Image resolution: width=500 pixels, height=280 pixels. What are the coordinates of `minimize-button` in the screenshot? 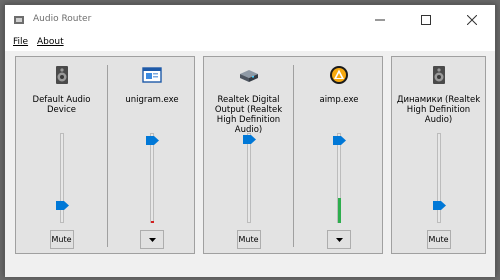 It's located at (380, 20).